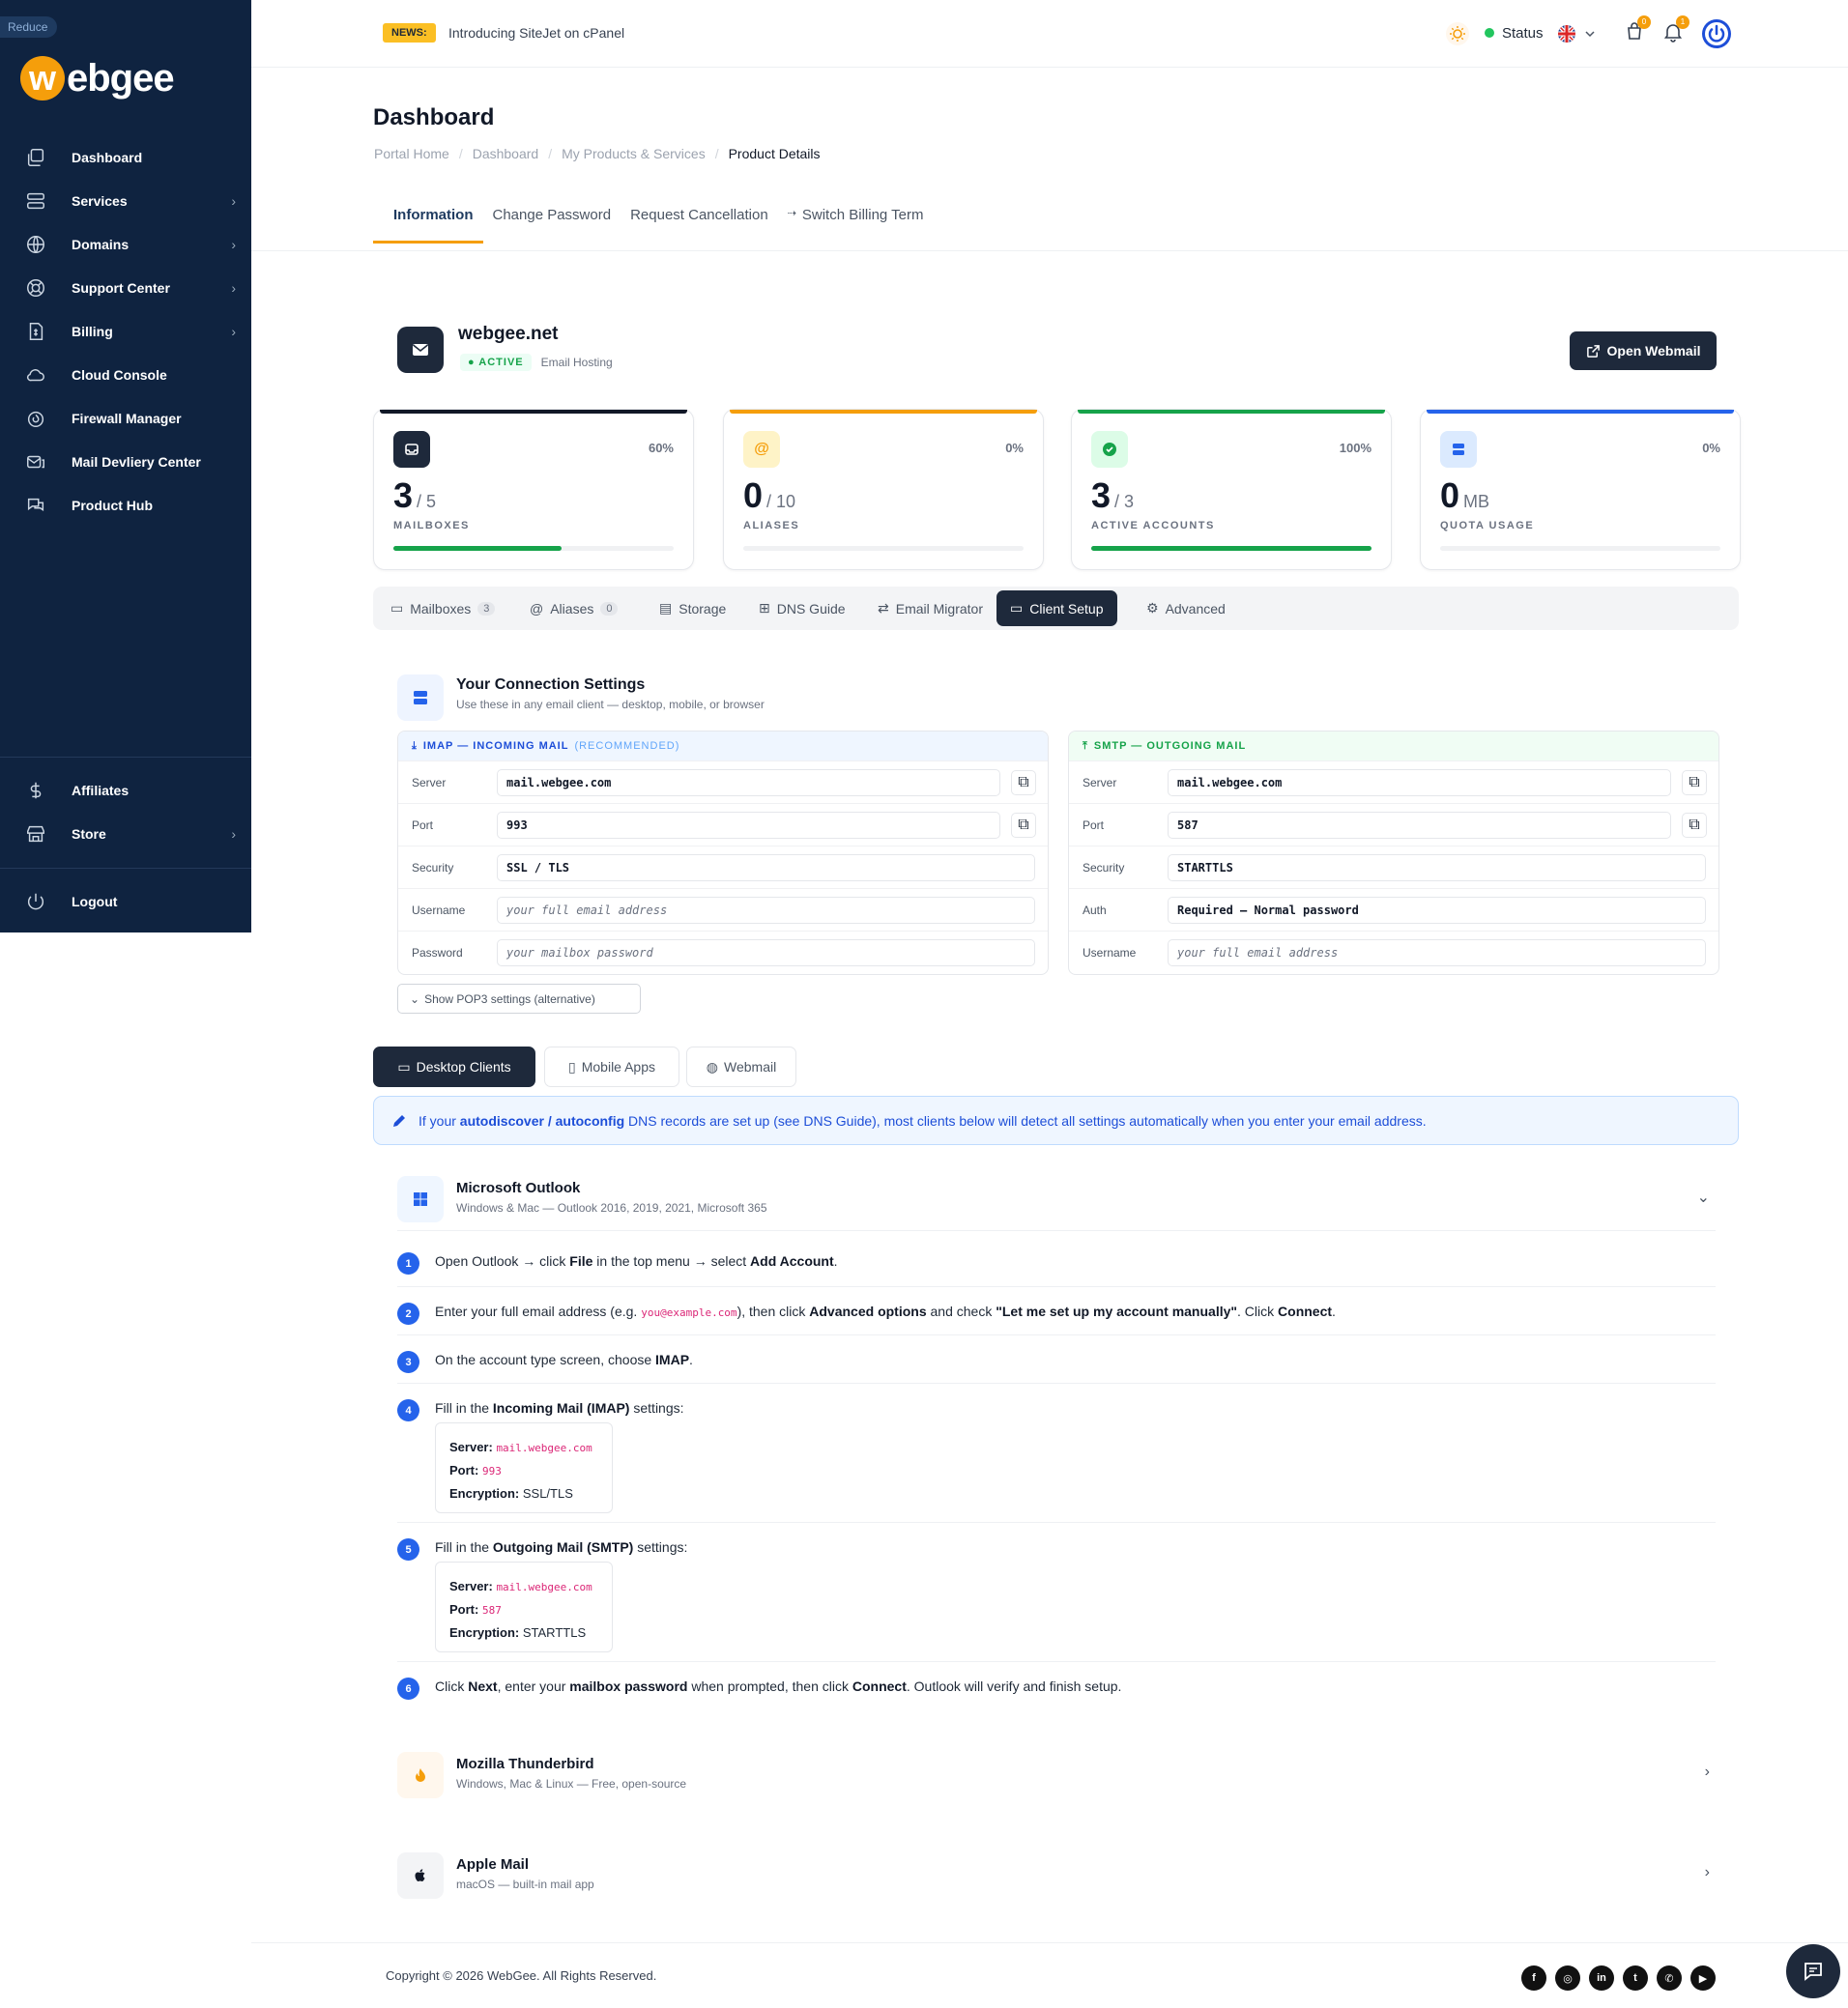 The height and width of the screenshot is (2008, 1848). What do you see at coordinates (1716, 33) in the screenshot?
I see `account-power-icon` at bounding box center [1716, 33].